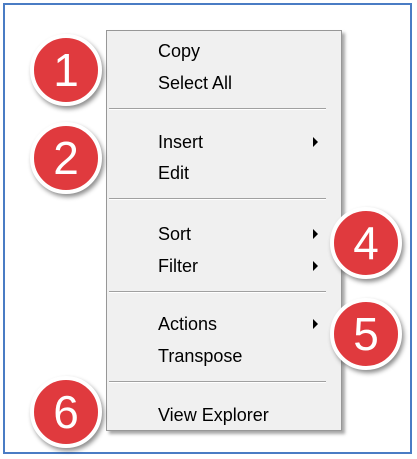  Describe the element at coordinates (181, 142) in the screenshot. I see `menu-item-label: Insert` at that location.